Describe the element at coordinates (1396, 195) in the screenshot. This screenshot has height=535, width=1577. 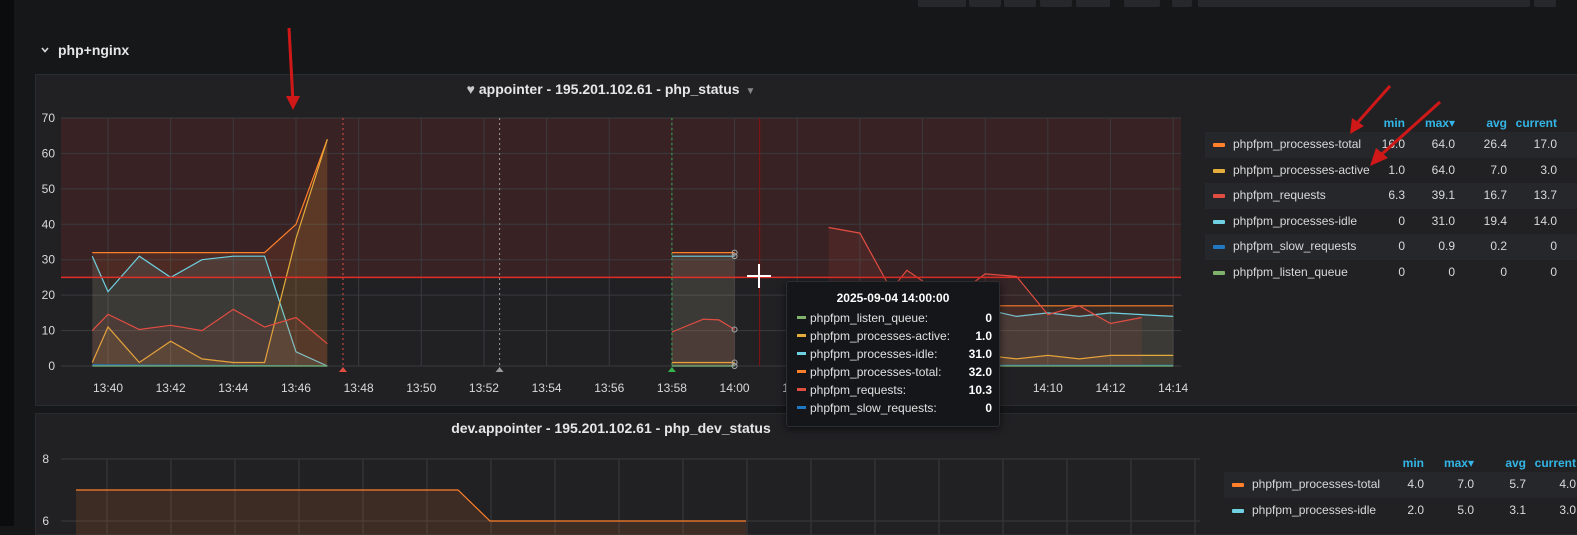
I see `legend-value-min: 6.3` at that location.